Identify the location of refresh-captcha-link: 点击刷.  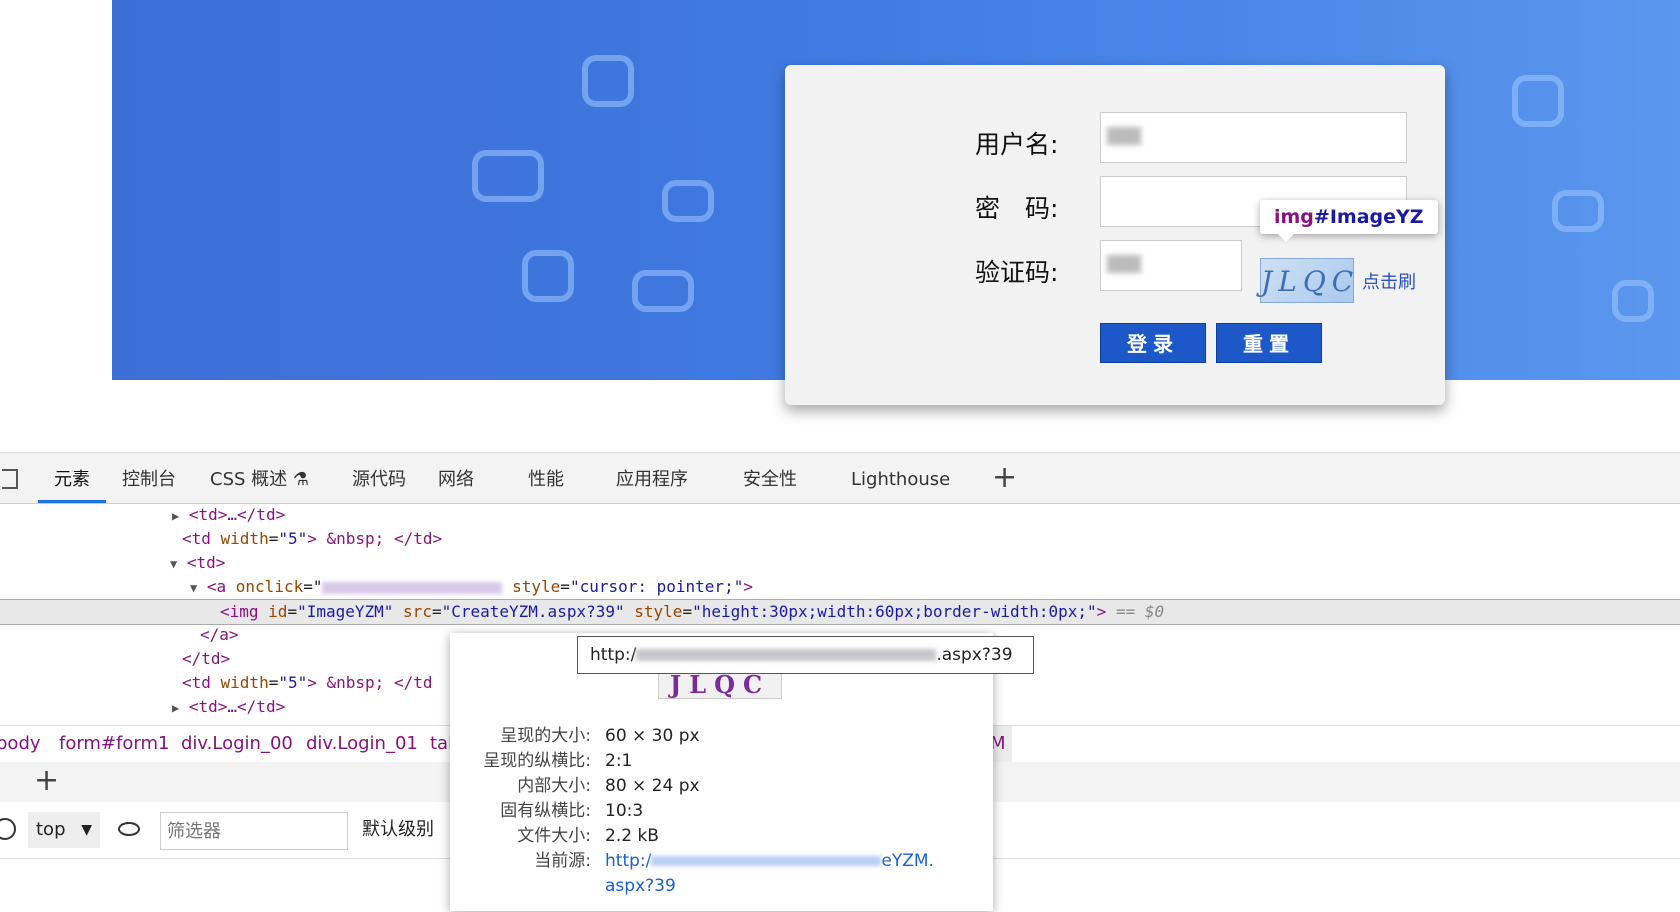
(1389, 281).